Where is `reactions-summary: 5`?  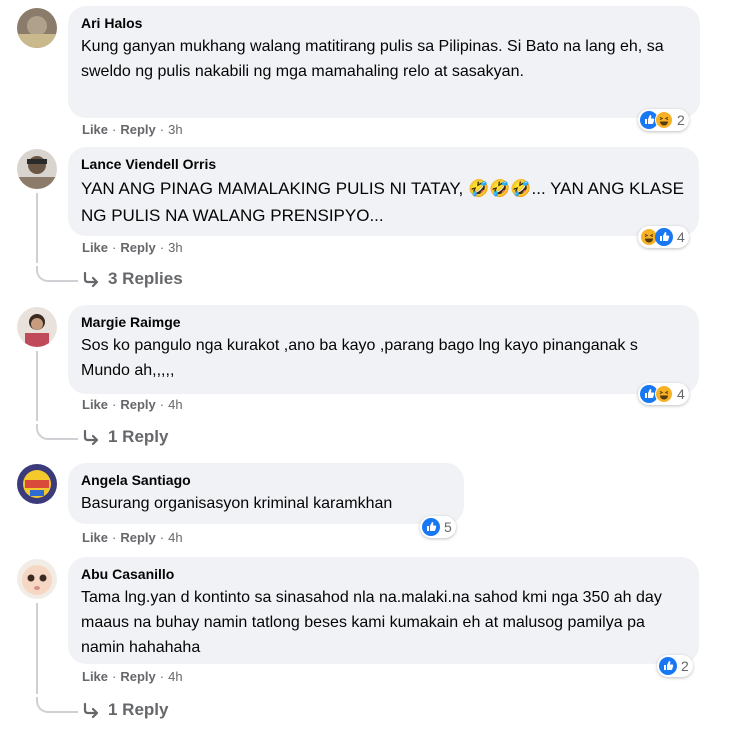
reactions-summary: 5 is located at coordinates (438, 527).